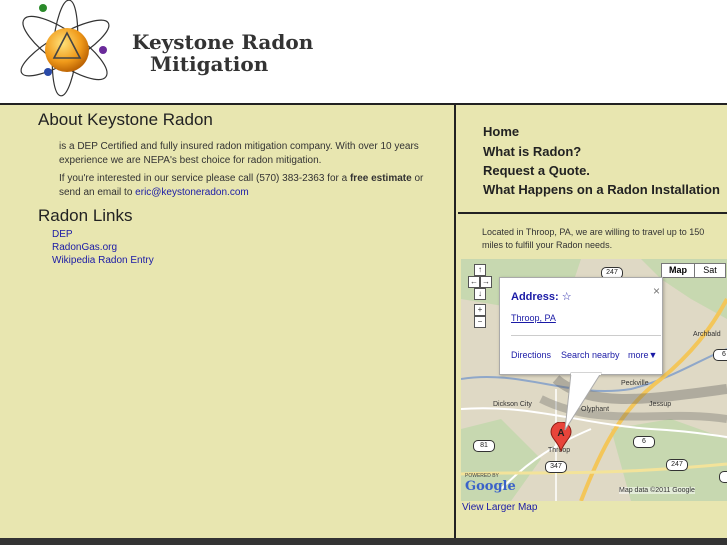  Describe the element at coordinates (380, 178) in the screenshot. I see `free-estimate-text: free estimate` at that location.